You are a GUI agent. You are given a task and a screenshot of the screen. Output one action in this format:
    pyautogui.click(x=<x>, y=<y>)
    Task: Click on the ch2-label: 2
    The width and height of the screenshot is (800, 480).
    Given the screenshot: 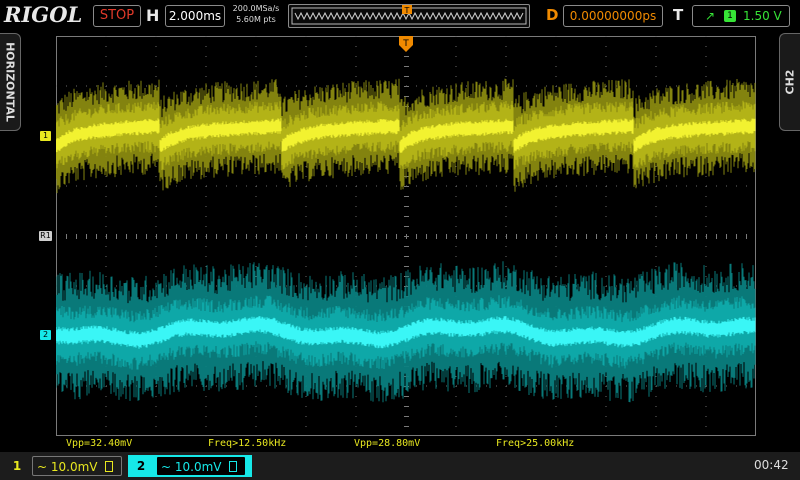 What is the action you would take?
    pyautogui.click(x=141, y=466)
    